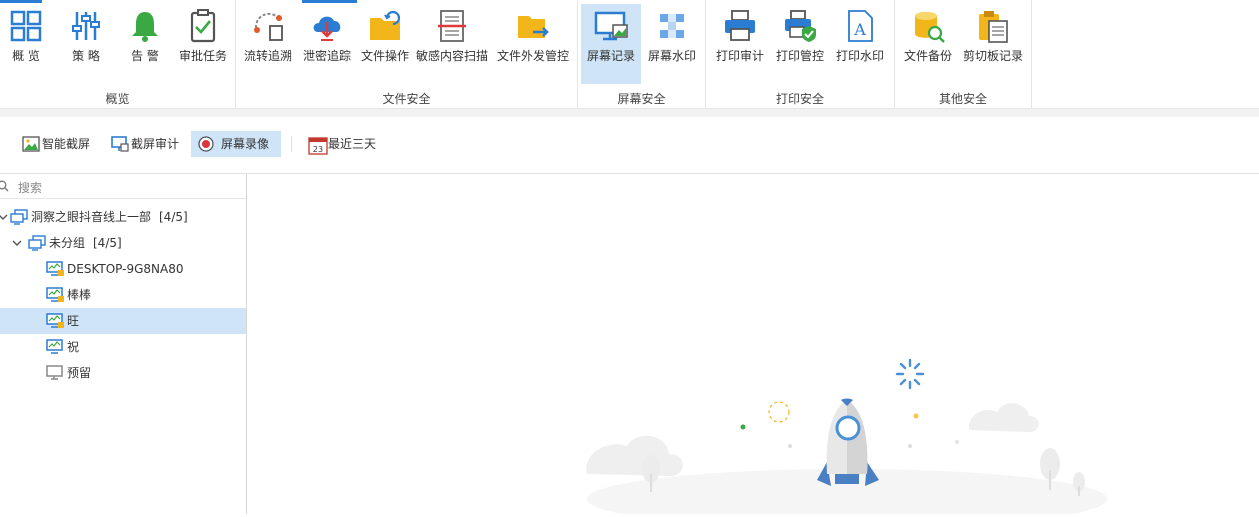 The height and width of the screenshot is (517, 1259). What do you see at coordinates (118, 54) in the screenshot?
I see `ribbon-group-overview: 概 览 策 略 告 警 审批任务 概览` at bounding box center [118, 54].